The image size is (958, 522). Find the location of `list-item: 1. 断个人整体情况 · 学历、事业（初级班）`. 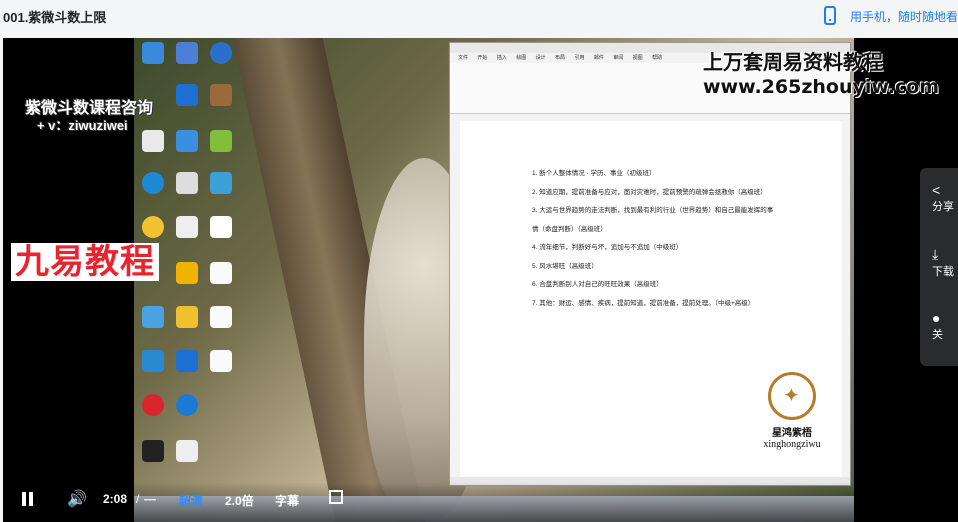

list-item: 1. 断个人整体情况 · 学历、事业（初级班） is located at coordinates (594, 173).